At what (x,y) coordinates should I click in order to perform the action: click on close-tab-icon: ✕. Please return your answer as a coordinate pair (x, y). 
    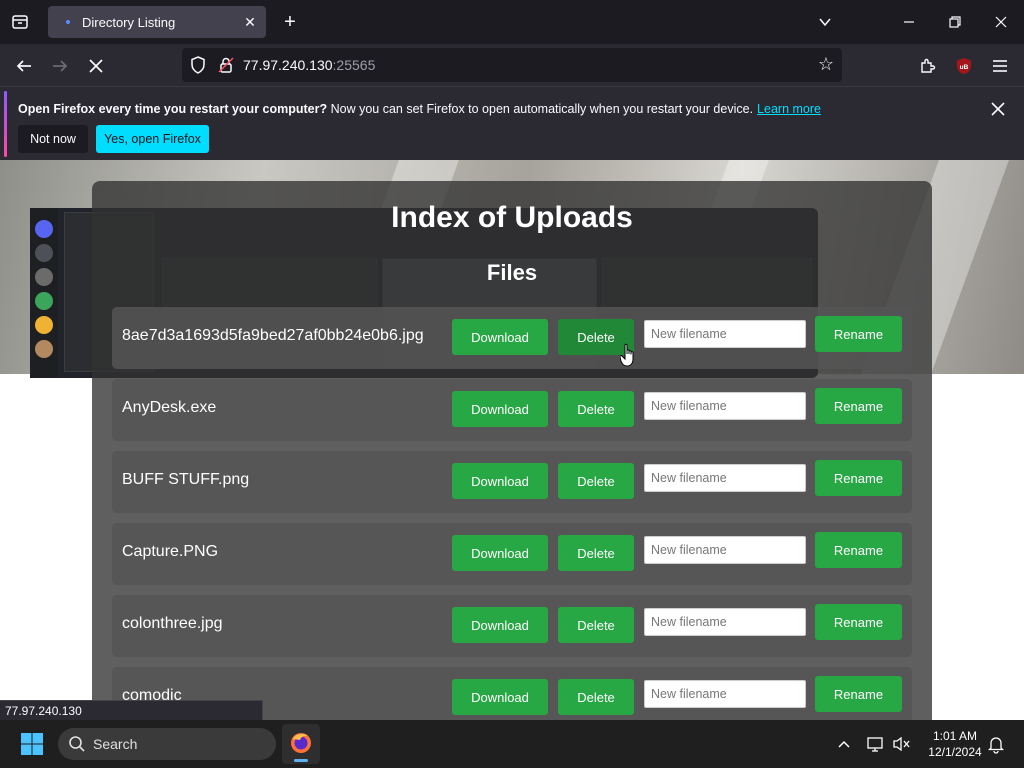
    Looking at the image, I should click on (250, 22).